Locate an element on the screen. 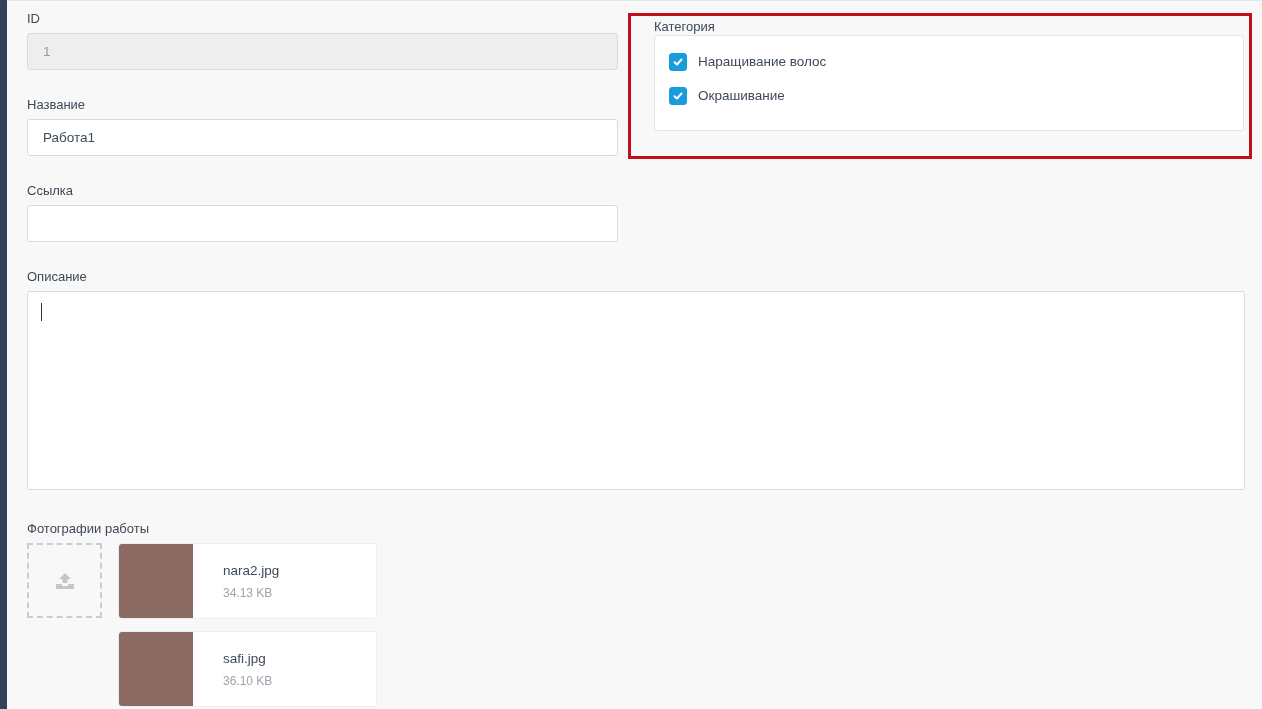 This screenshot has height=709, width=1262. checkbox-label: Окрашивание is located at coordinates (741, 95).